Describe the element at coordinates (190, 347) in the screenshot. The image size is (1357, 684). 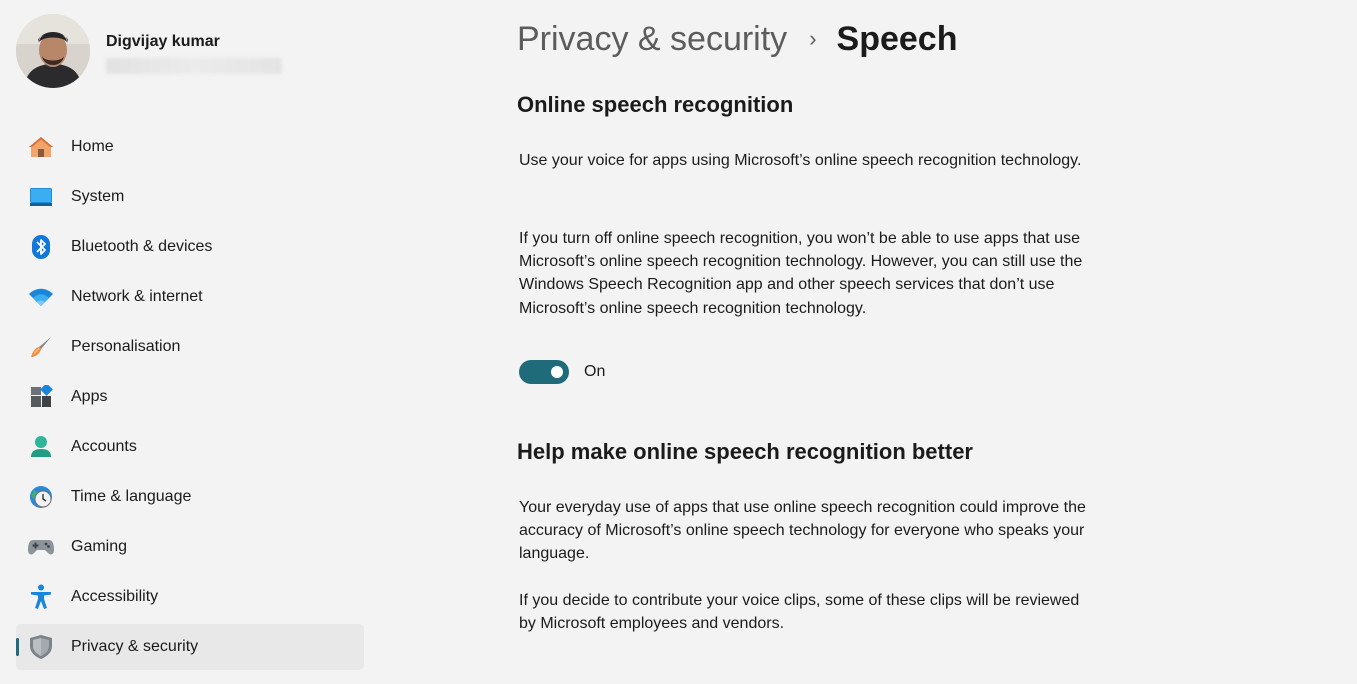
I see `sidebar-item-personalisation: Personalisation` at that location.